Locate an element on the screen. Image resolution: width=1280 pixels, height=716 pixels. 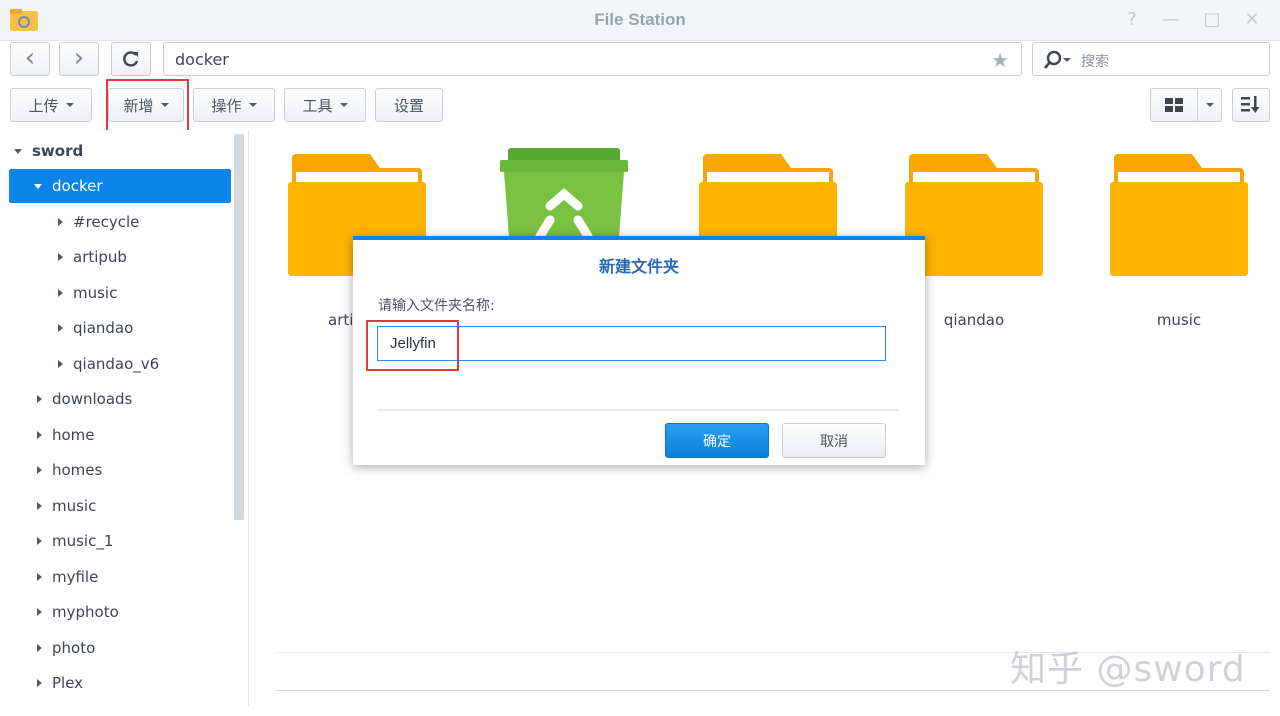
search-icon is located at coordinates (1053, 59).